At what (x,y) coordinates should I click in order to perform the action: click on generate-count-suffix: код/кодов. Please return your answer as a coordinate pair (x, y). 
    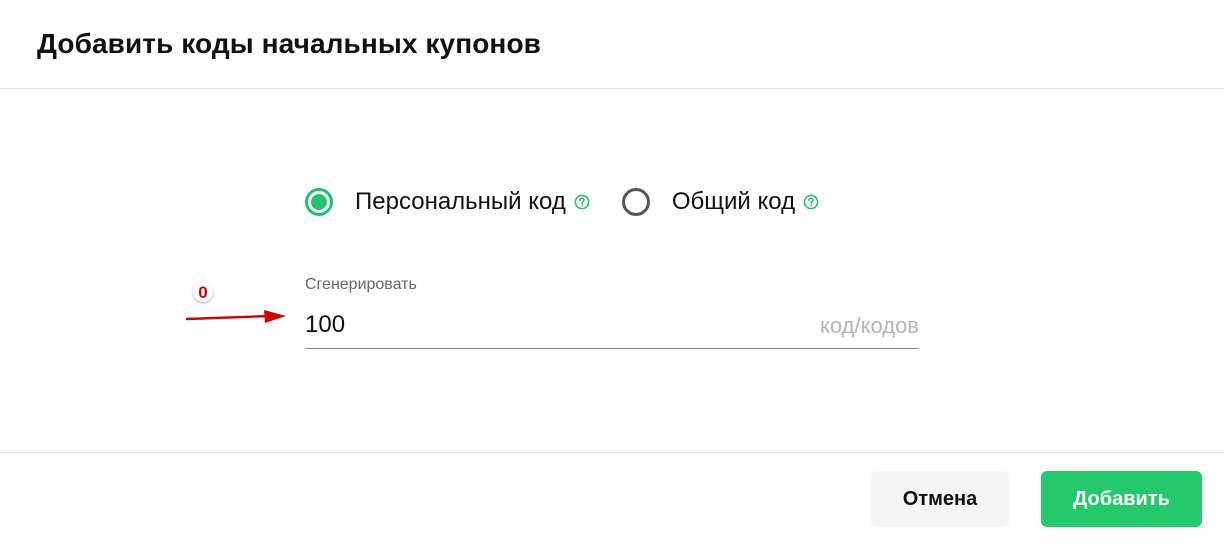
    Looking at the image, I should click on (869, 325).